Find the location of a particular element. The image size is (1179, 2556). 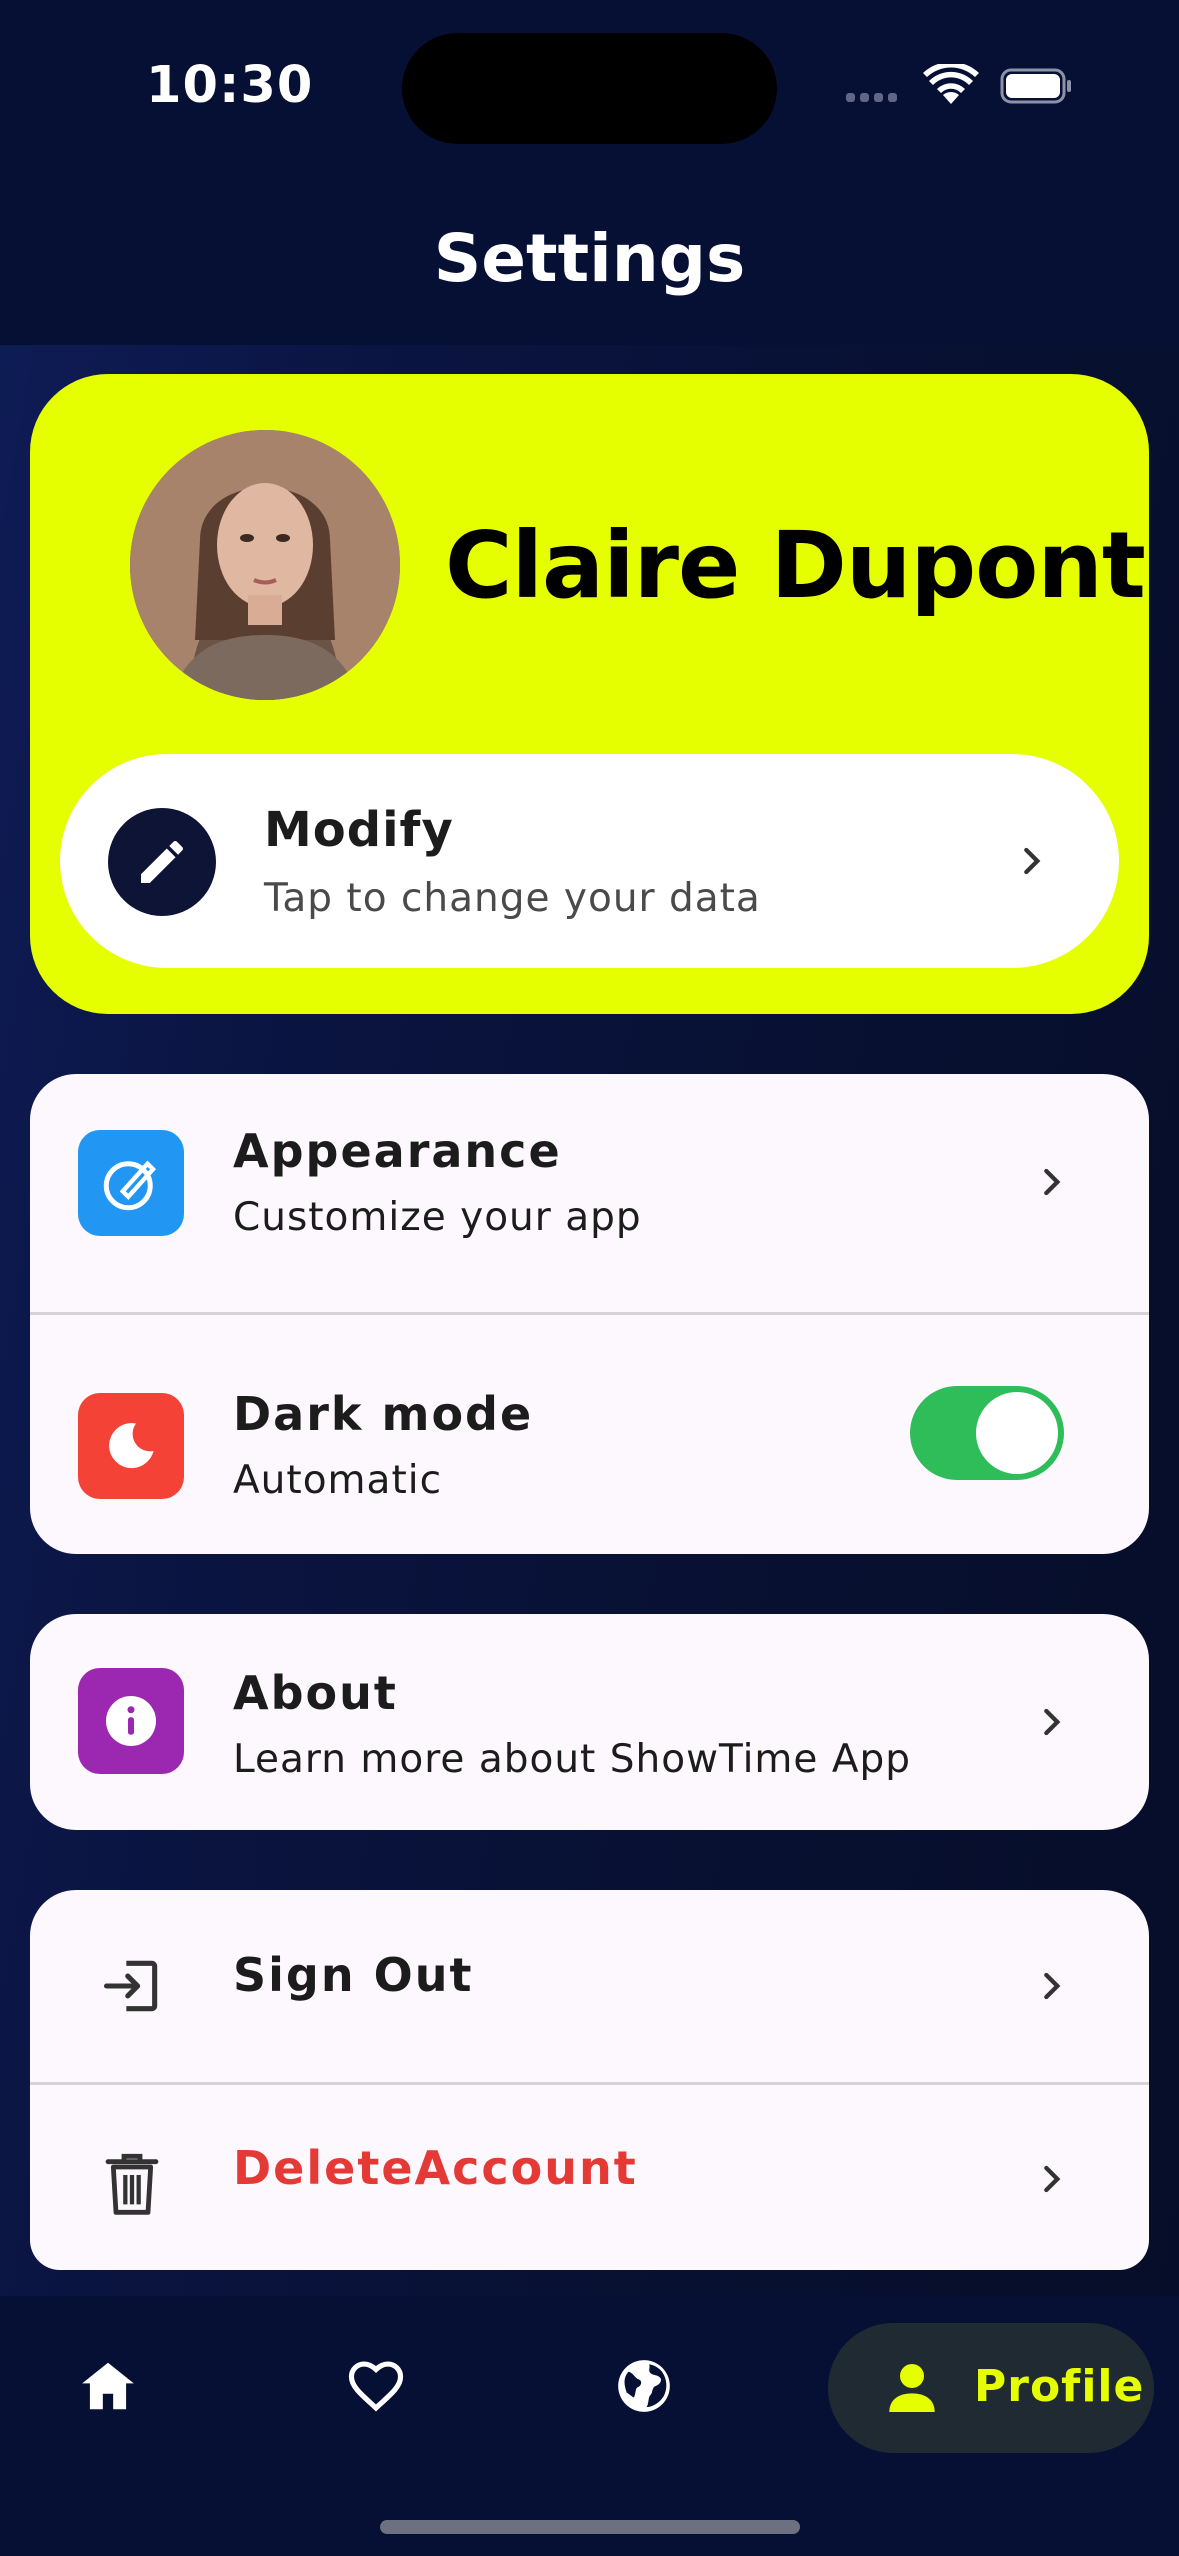

modify-title: Modify is located at coordinates (359, 830).